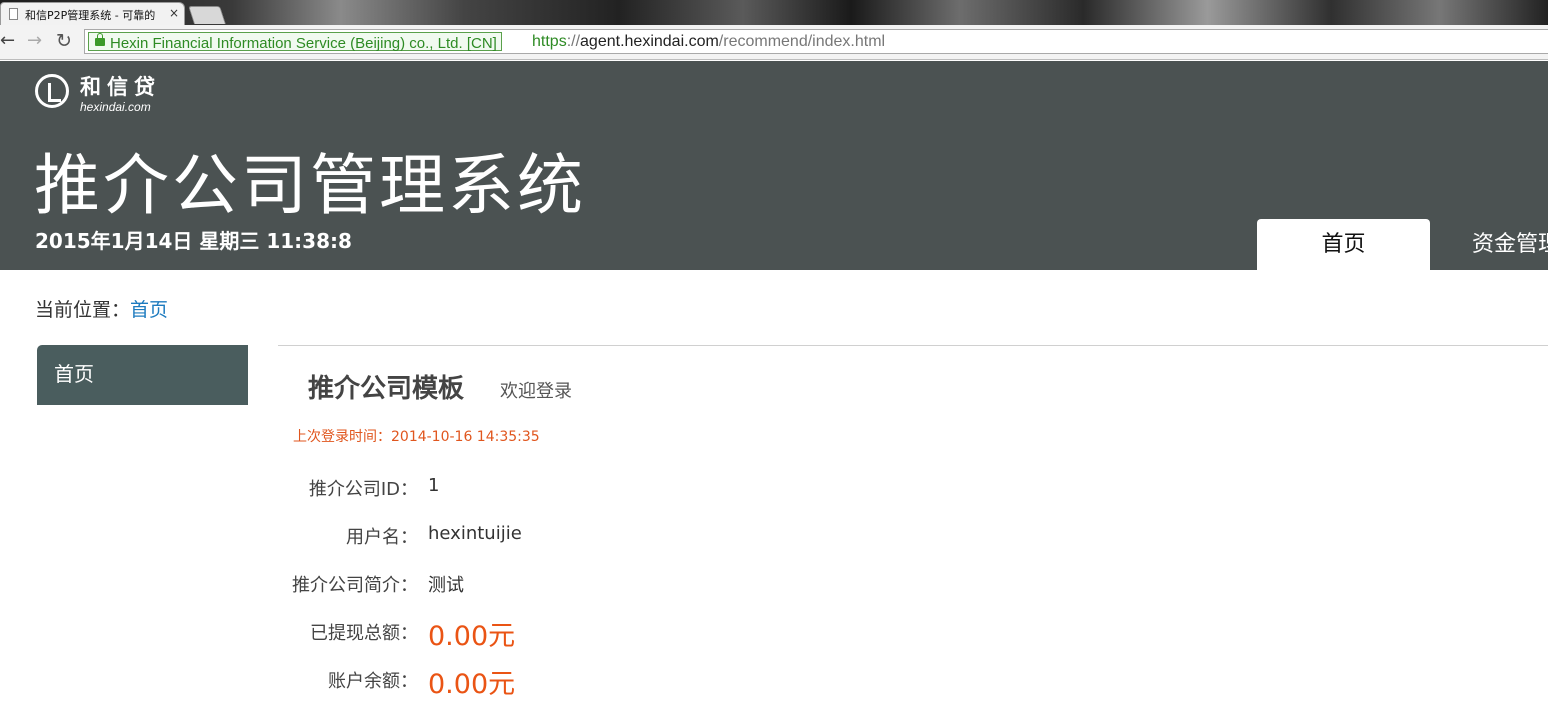 This screenshot has width=1548, height=701. I want to click on breadcrumb-prefix: 当前位置：, so click(83, 310).